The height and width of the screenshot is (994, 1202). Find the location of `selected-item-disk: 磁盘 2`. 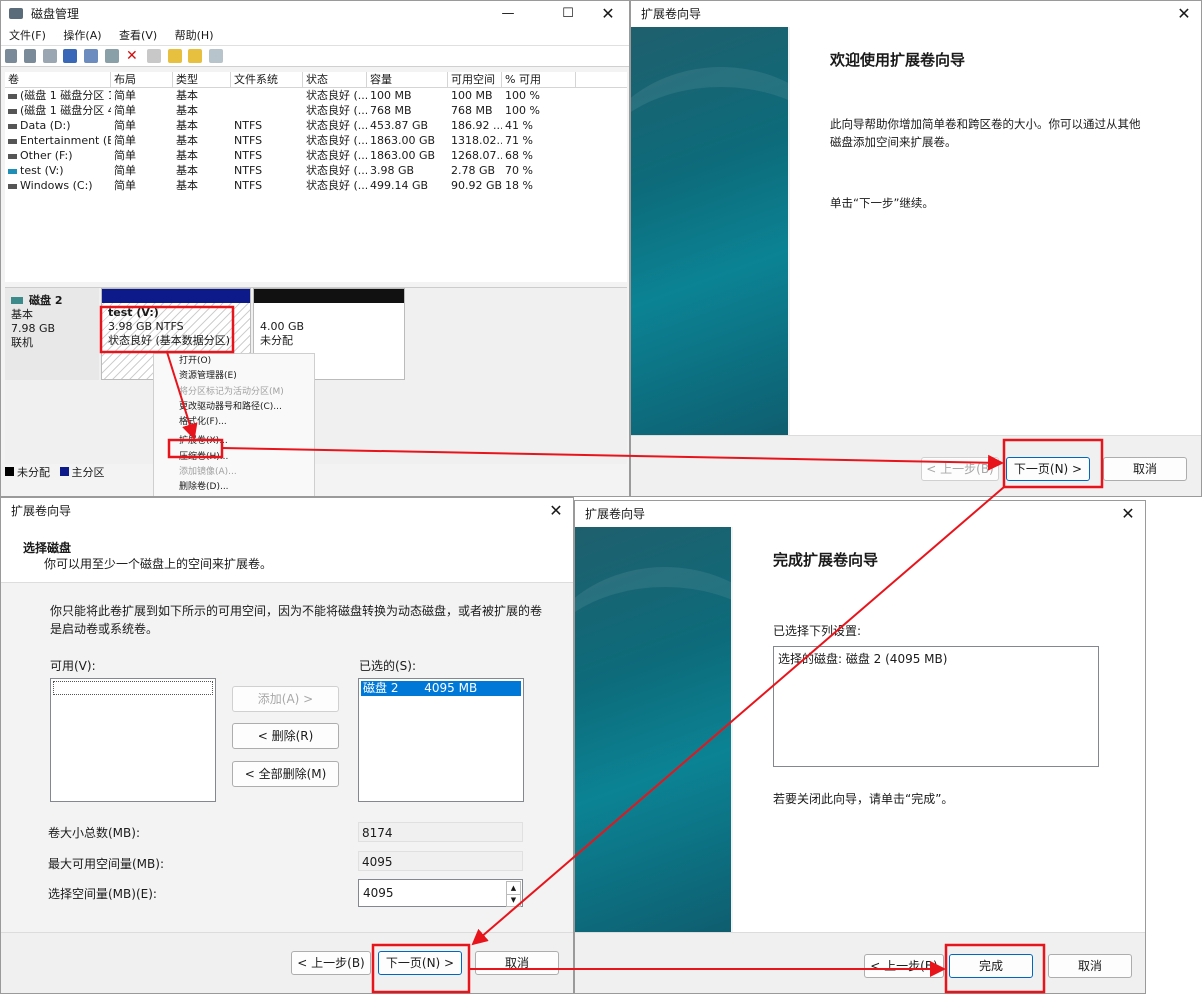

selected-item-disk: 磁盘 2 is located at coordinates (381, 688).